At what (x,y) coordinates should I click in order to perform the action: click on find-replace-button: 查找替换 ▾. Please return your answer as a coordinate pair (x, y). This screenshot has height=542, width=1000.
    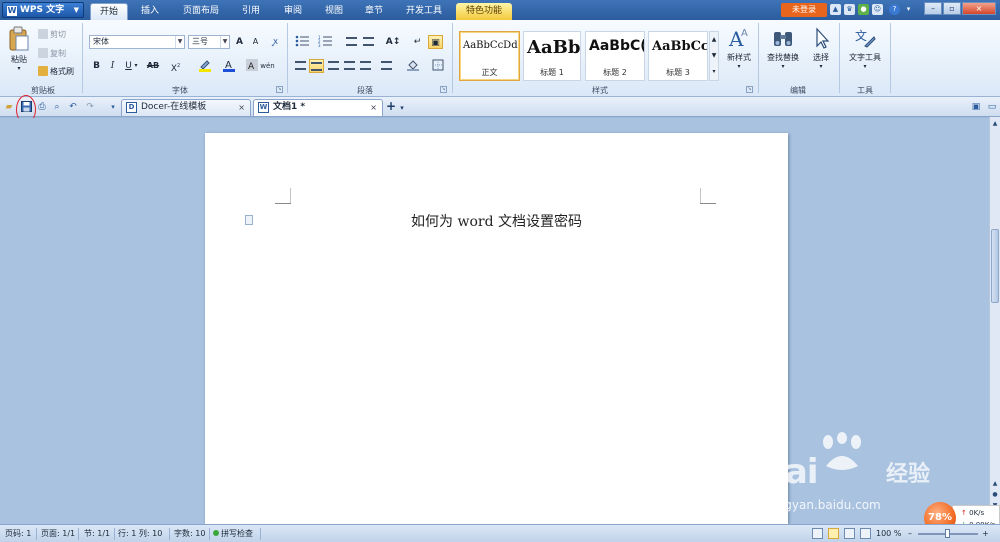
    Looking at the image, I should click on (783, 48).